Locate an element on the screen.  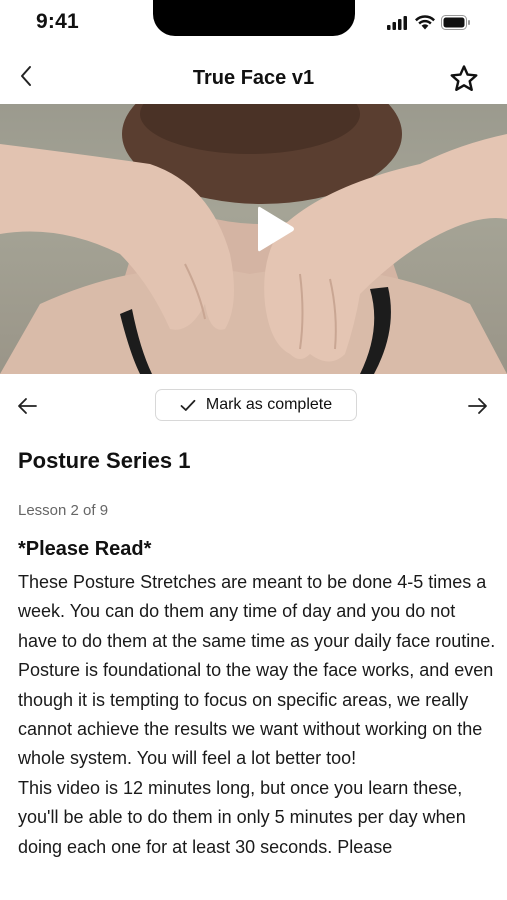
signal-icon is located at coordinates (397, 22).